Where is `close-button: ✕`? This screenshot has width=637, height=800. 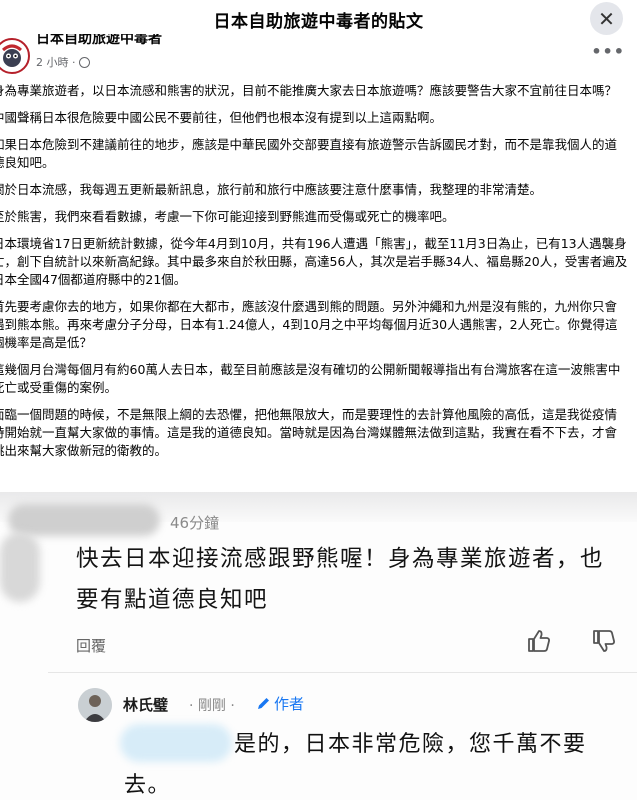 close-button: ✕ is located at coordinates (606, 18).